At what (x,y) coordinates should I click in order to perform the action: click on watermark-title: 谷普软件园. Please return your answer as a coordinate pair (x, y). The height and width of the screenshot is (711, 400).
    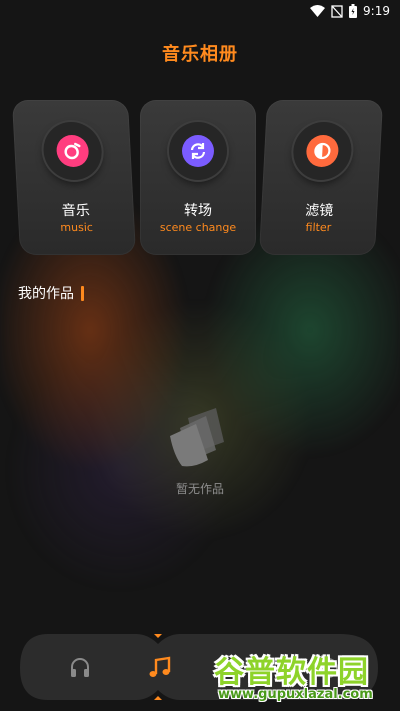
    Looking at the image, I should click on (291, 672).